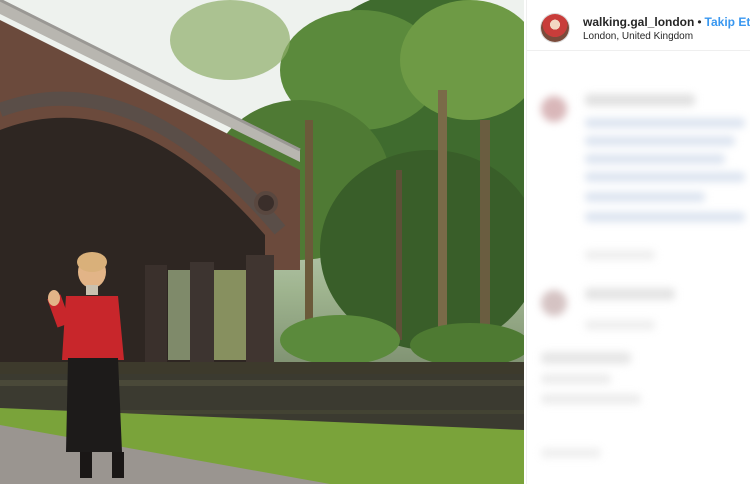  What do you see at coordinates (555, 28) in the screenshot?
I see `avatar` at bounding box center [555, 28].